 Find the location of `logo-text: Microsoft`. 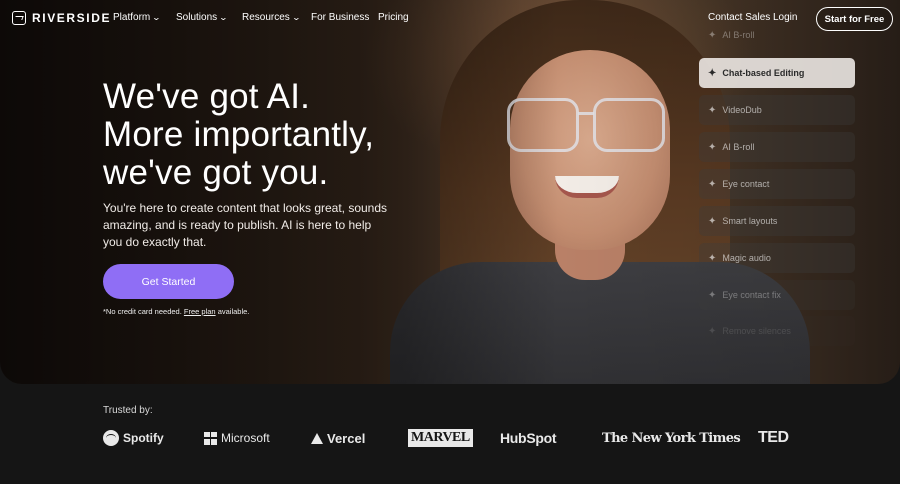

logo-text: Microsoft is located at coordinates (245, 438).